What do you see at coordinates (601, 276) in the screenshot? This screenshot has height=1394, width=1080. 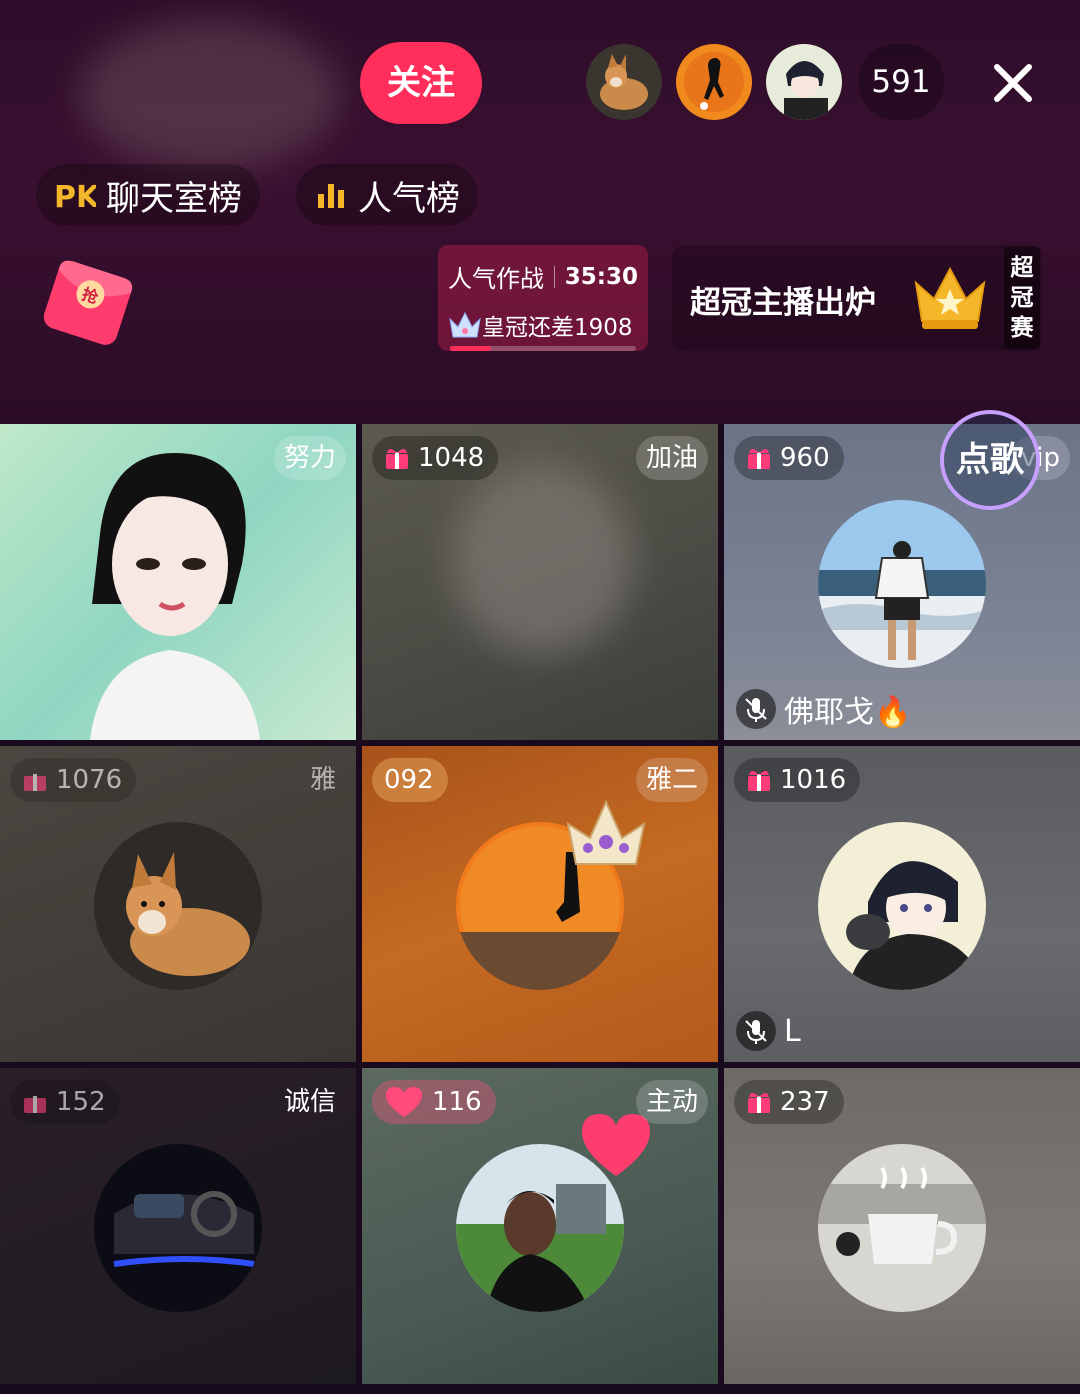 I see `battle-timer: 35:30` at bounding box center [601, 276].